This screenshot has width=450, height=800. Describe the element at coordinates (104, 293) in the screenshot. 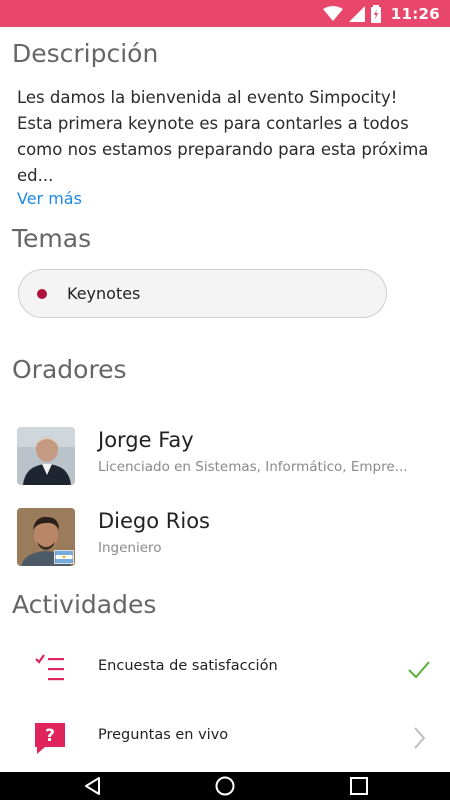

I see `topic-label: Keynotes` at that location.